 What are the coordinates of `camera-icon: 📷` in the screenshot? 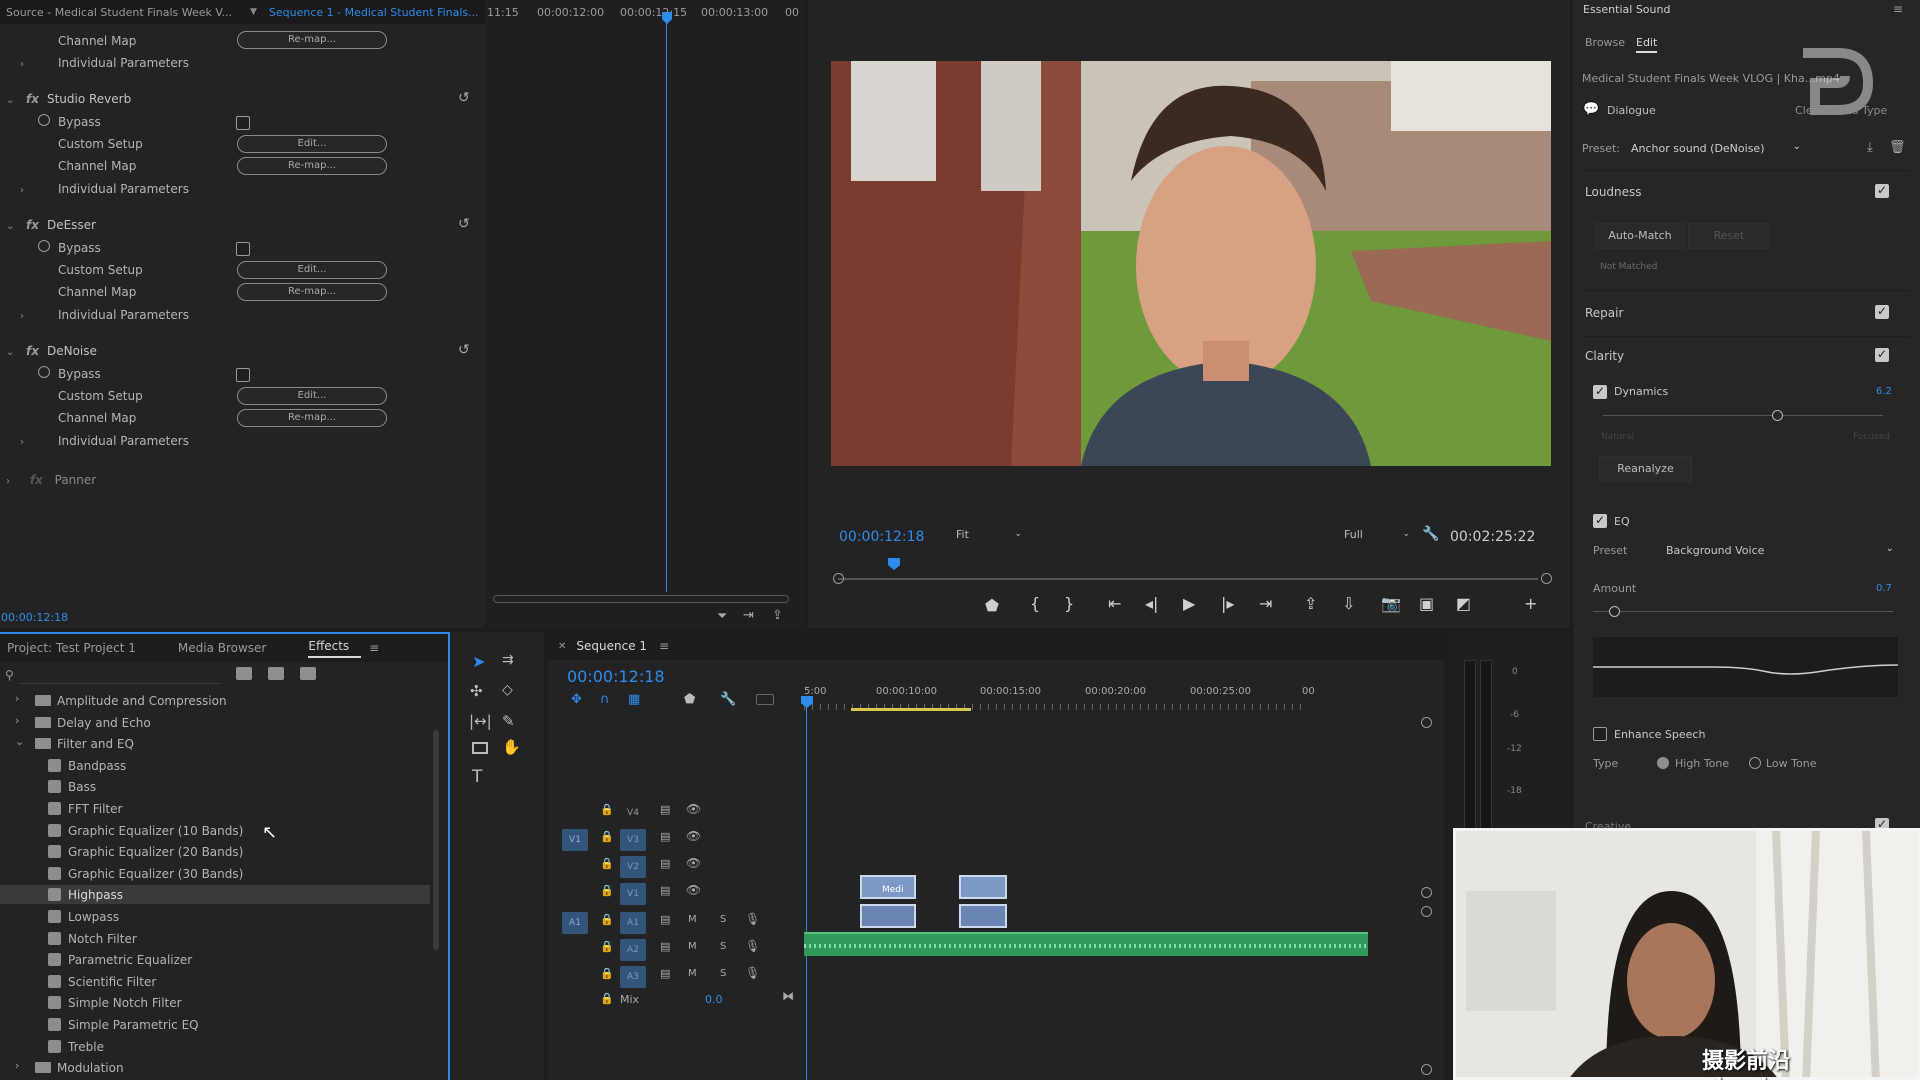 It's located at (1391, 603).